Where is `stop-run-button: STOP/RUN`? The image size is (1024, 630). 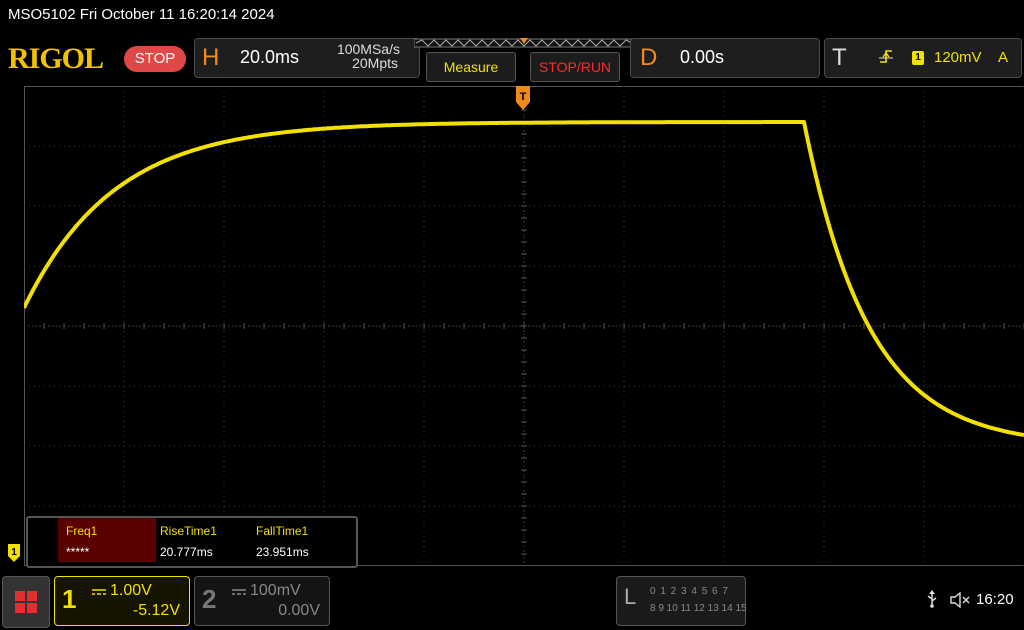 stop-run-button: STOP/RUN is located at coordinates (575, 67).